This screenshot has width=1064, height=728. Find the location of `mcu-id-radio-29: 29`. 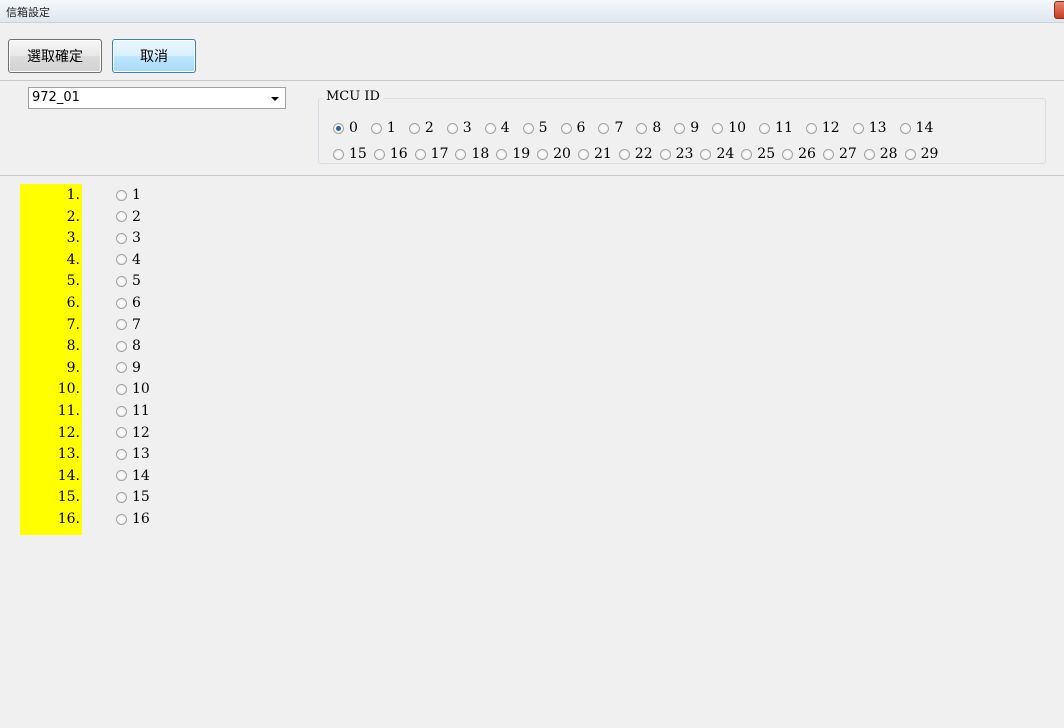

mcu-id-radio-29: 29 is located at coordinates (921, 154).